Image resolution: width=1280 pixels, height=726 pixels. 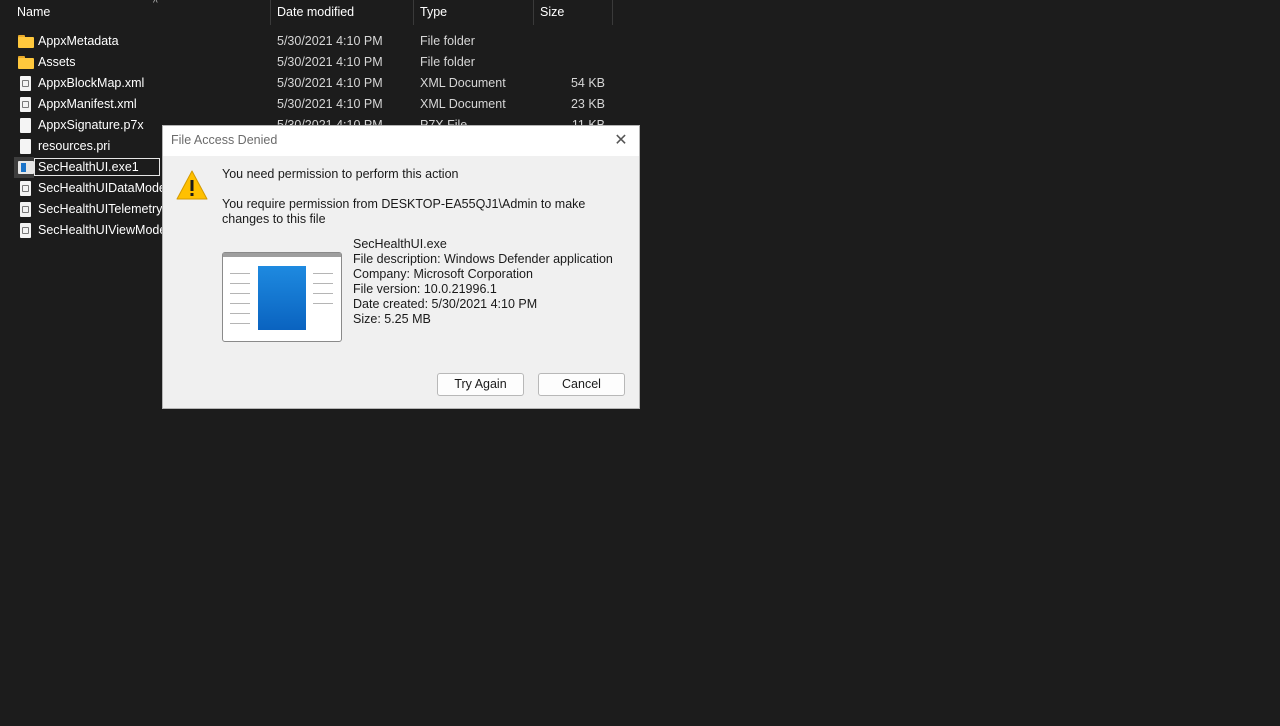 I want to click on file-name: AppxSignature.p7x, so click(x=91, y=125).